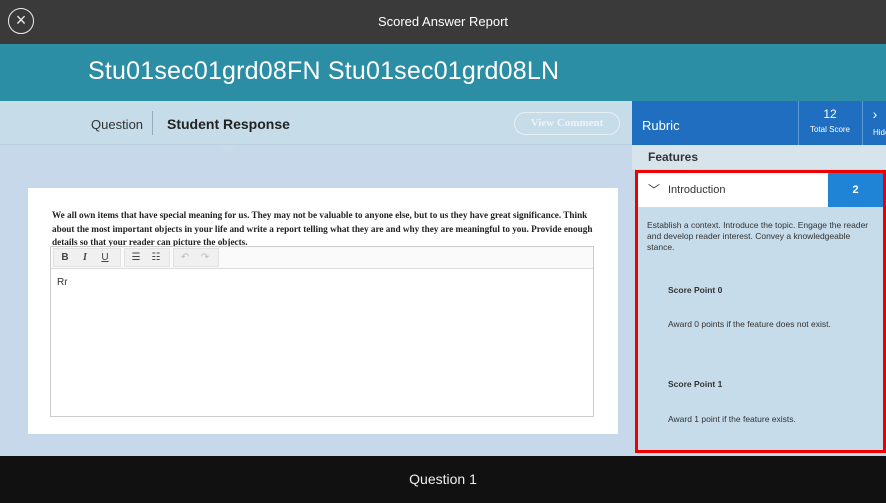 The image size is (886, 503). I want to click on report-title: Scored Answer Report, so click(443, 21).